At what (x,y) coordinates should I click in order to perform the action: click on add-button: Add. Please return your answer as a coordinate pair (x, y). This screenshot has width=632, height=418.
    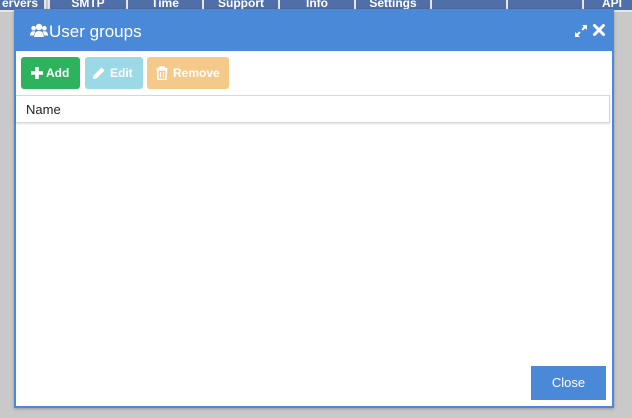
    Looking at the image, I should click on (50, 73).